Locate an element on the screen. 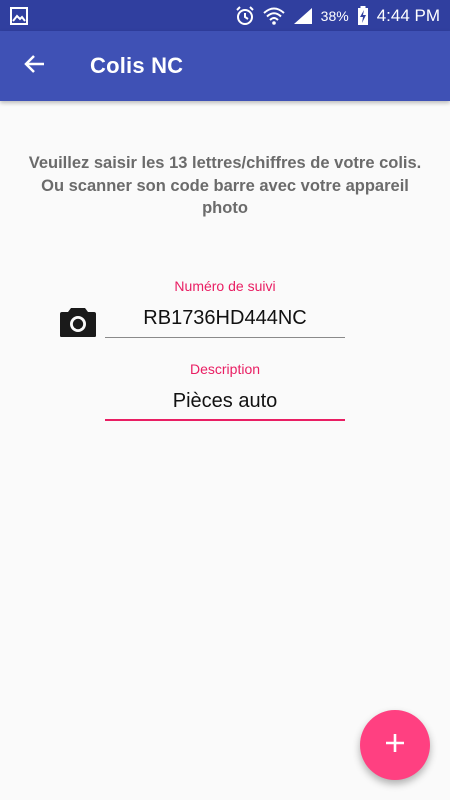 The height and width of the screenshot is (800, 450). app-bar: Colis NC is located at coordinates (225, 66).